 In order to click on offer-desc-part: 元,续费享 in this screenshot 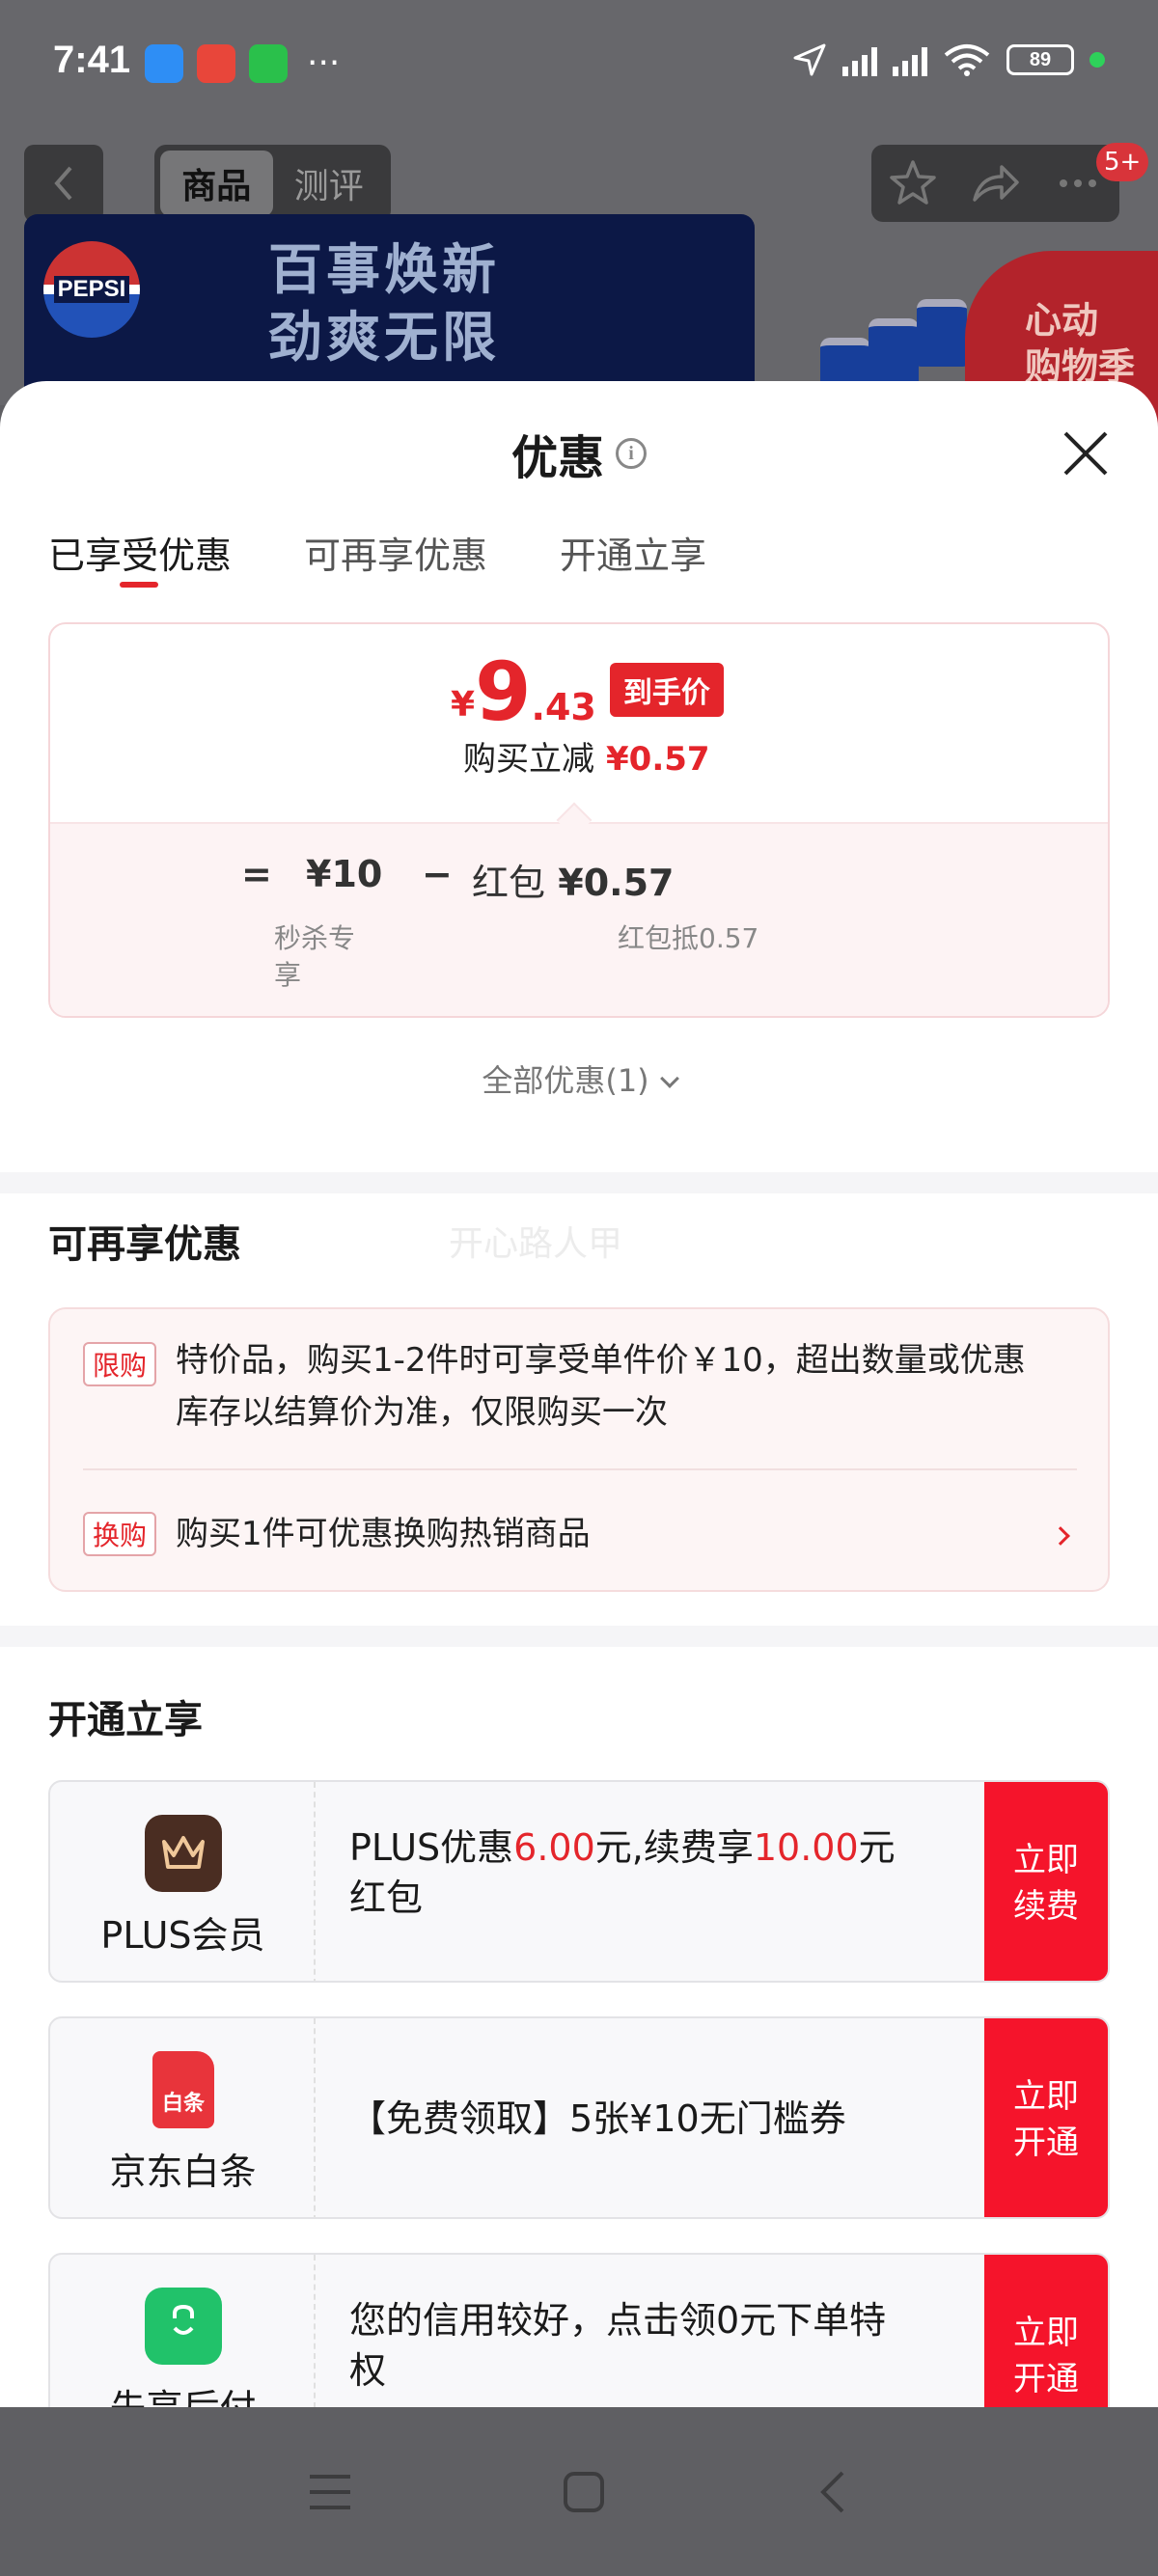, I will do `click(674, 1848)`.